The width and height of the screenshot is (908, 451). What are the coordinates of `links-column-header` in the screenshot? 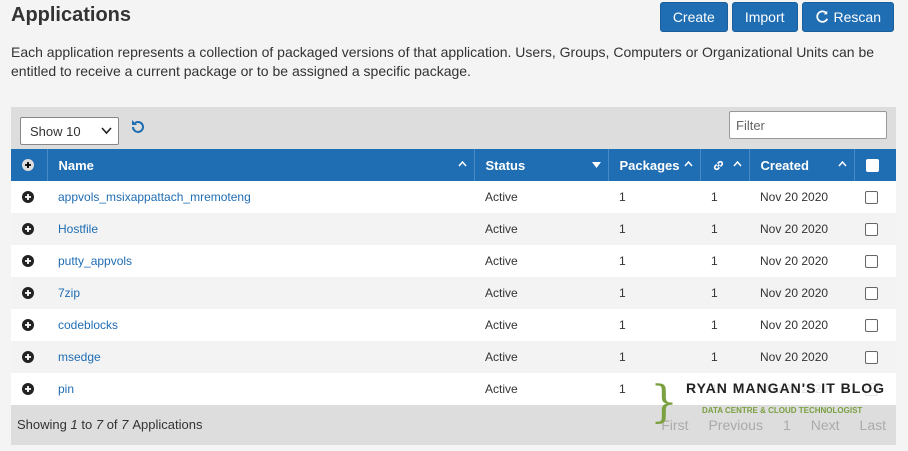 It's located at (725, 165).